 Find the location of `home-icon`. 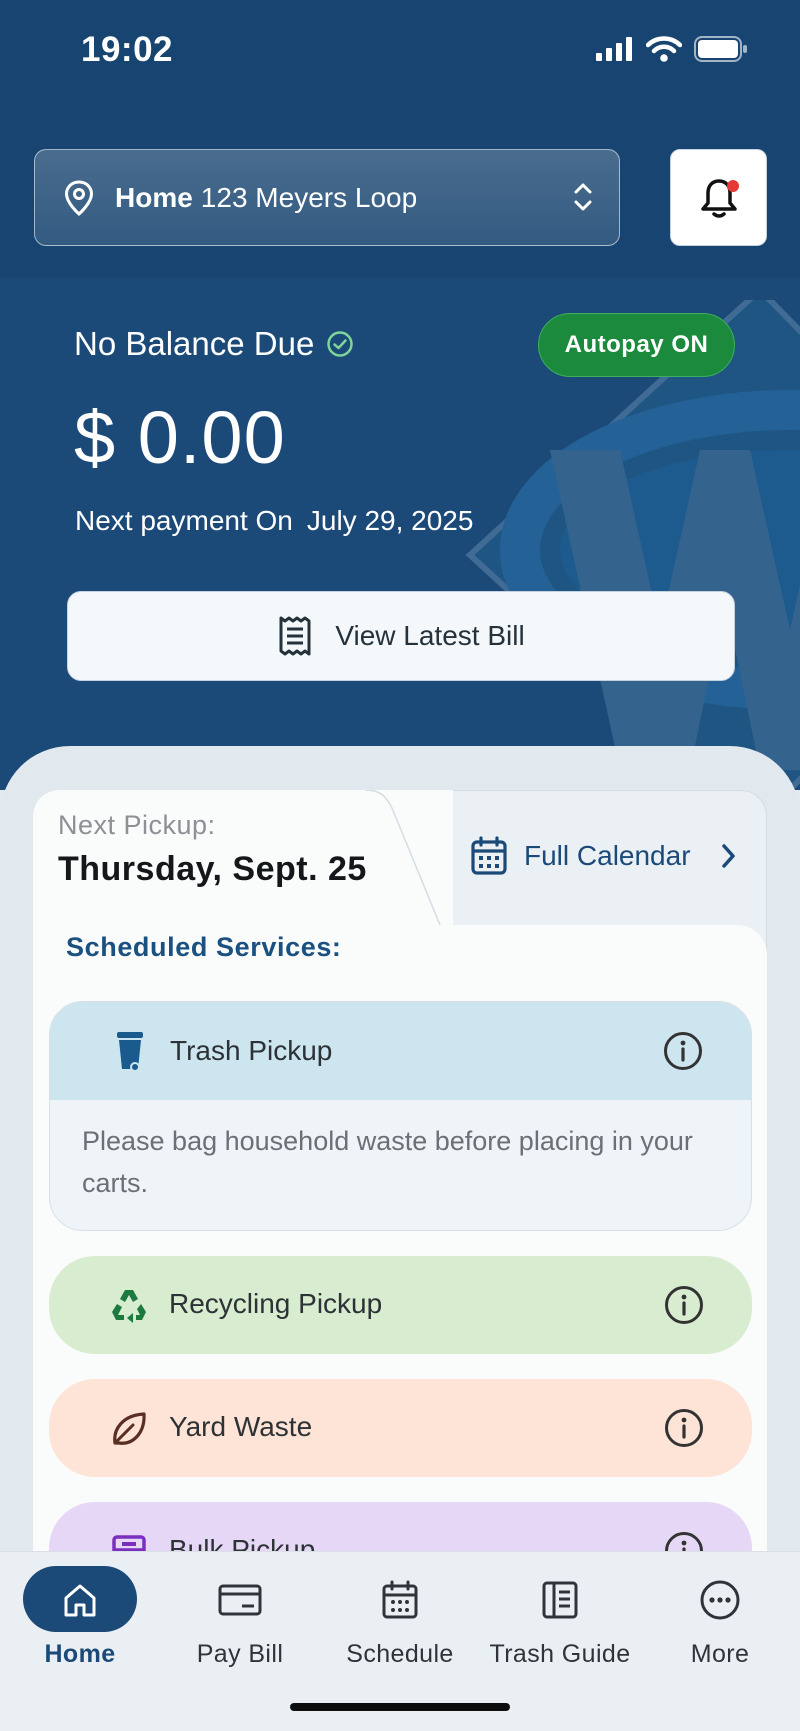

home-icon is located at coordinates (80, 1600).